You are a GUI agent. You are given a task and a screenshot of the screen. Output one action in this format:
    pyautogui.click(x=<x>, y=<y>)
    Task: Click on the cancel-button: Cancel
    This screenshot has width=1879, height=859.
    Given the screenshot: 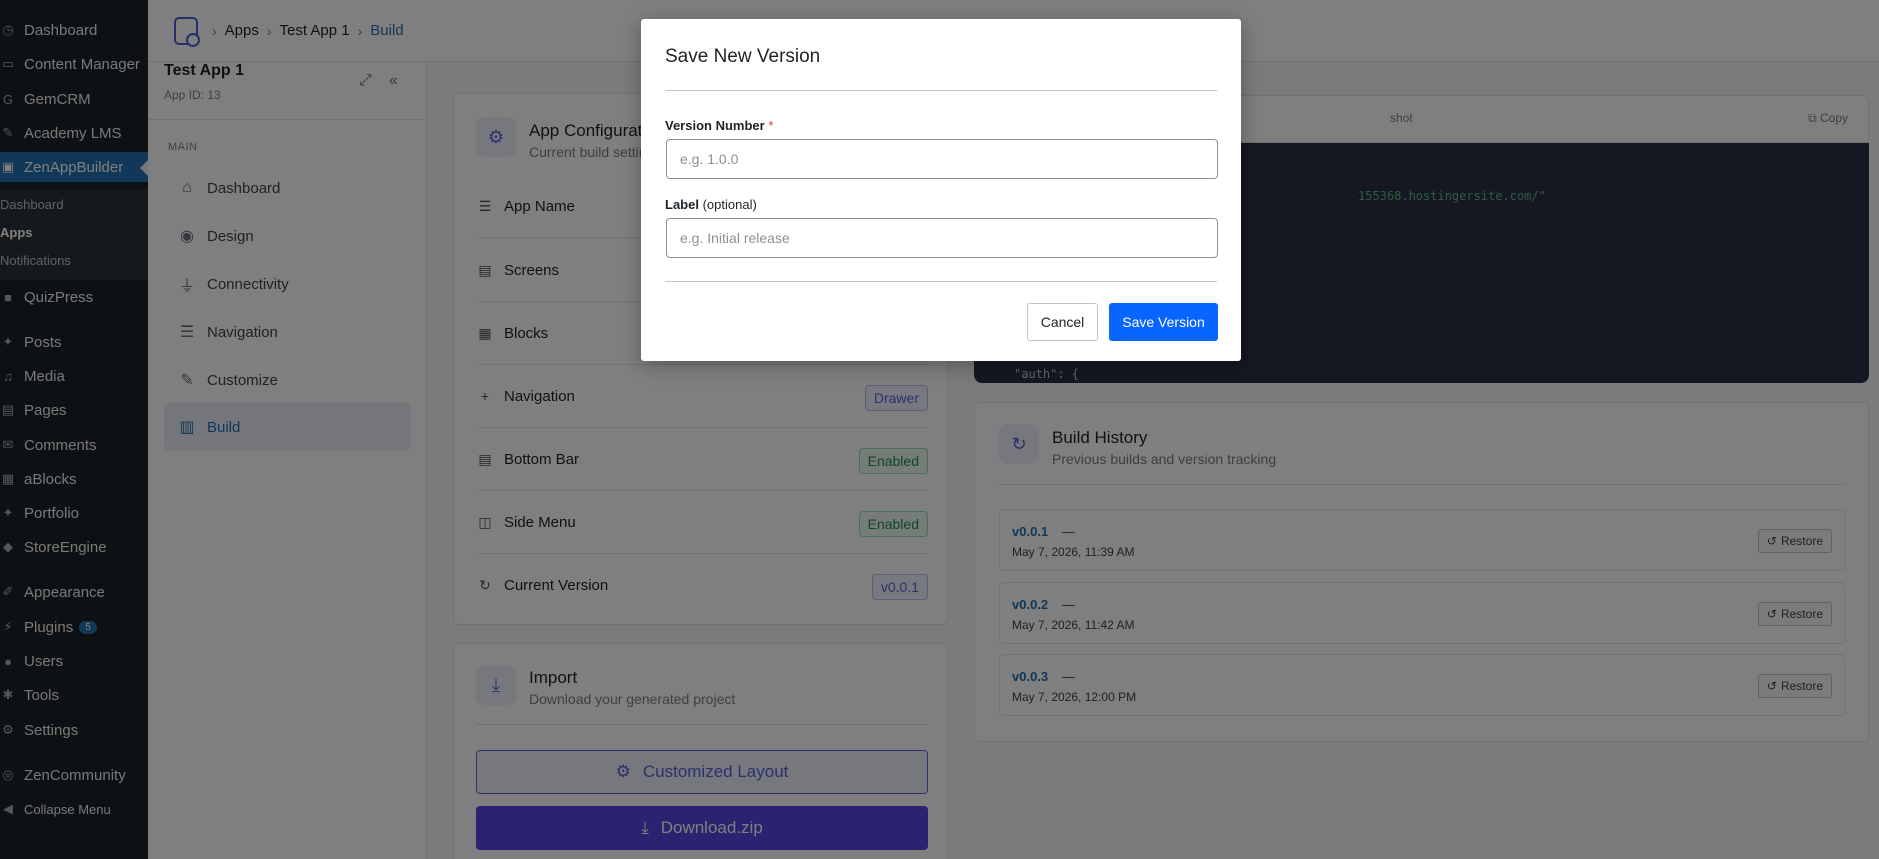 What is the action you would take?
    pyautogui.click(x=1062, y=322)
    